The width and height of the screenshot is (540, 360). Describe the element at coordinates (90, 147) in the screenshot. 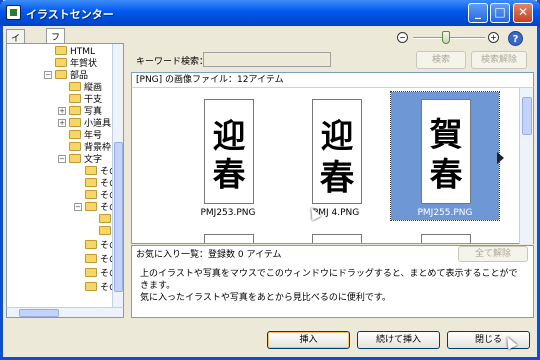

I see `tree-item-background: 背景枠` at that location.